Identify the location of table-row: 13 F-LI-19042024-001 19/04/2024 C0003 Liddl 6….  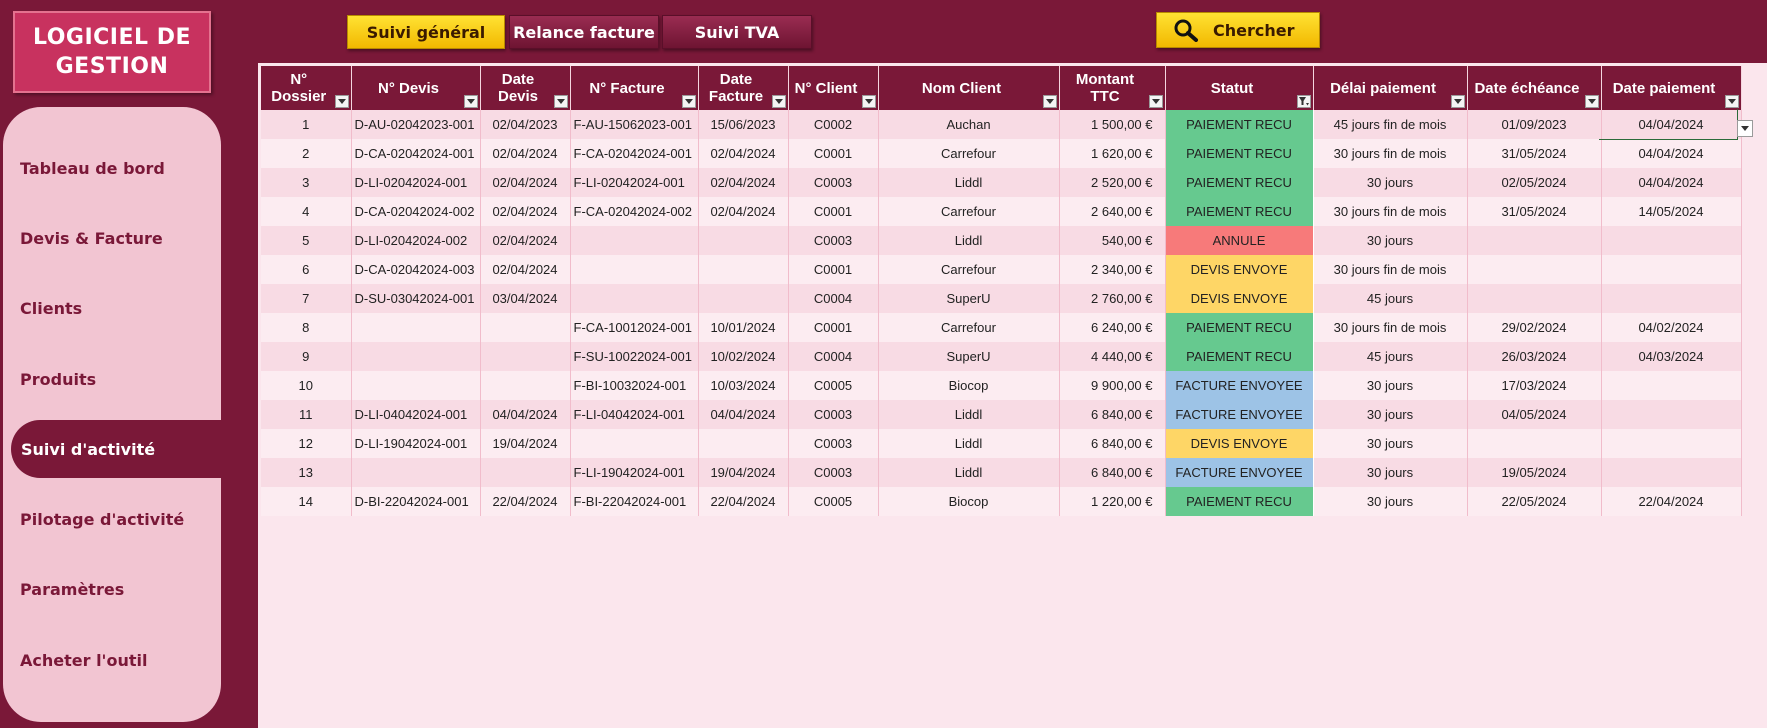
(1001, 472).